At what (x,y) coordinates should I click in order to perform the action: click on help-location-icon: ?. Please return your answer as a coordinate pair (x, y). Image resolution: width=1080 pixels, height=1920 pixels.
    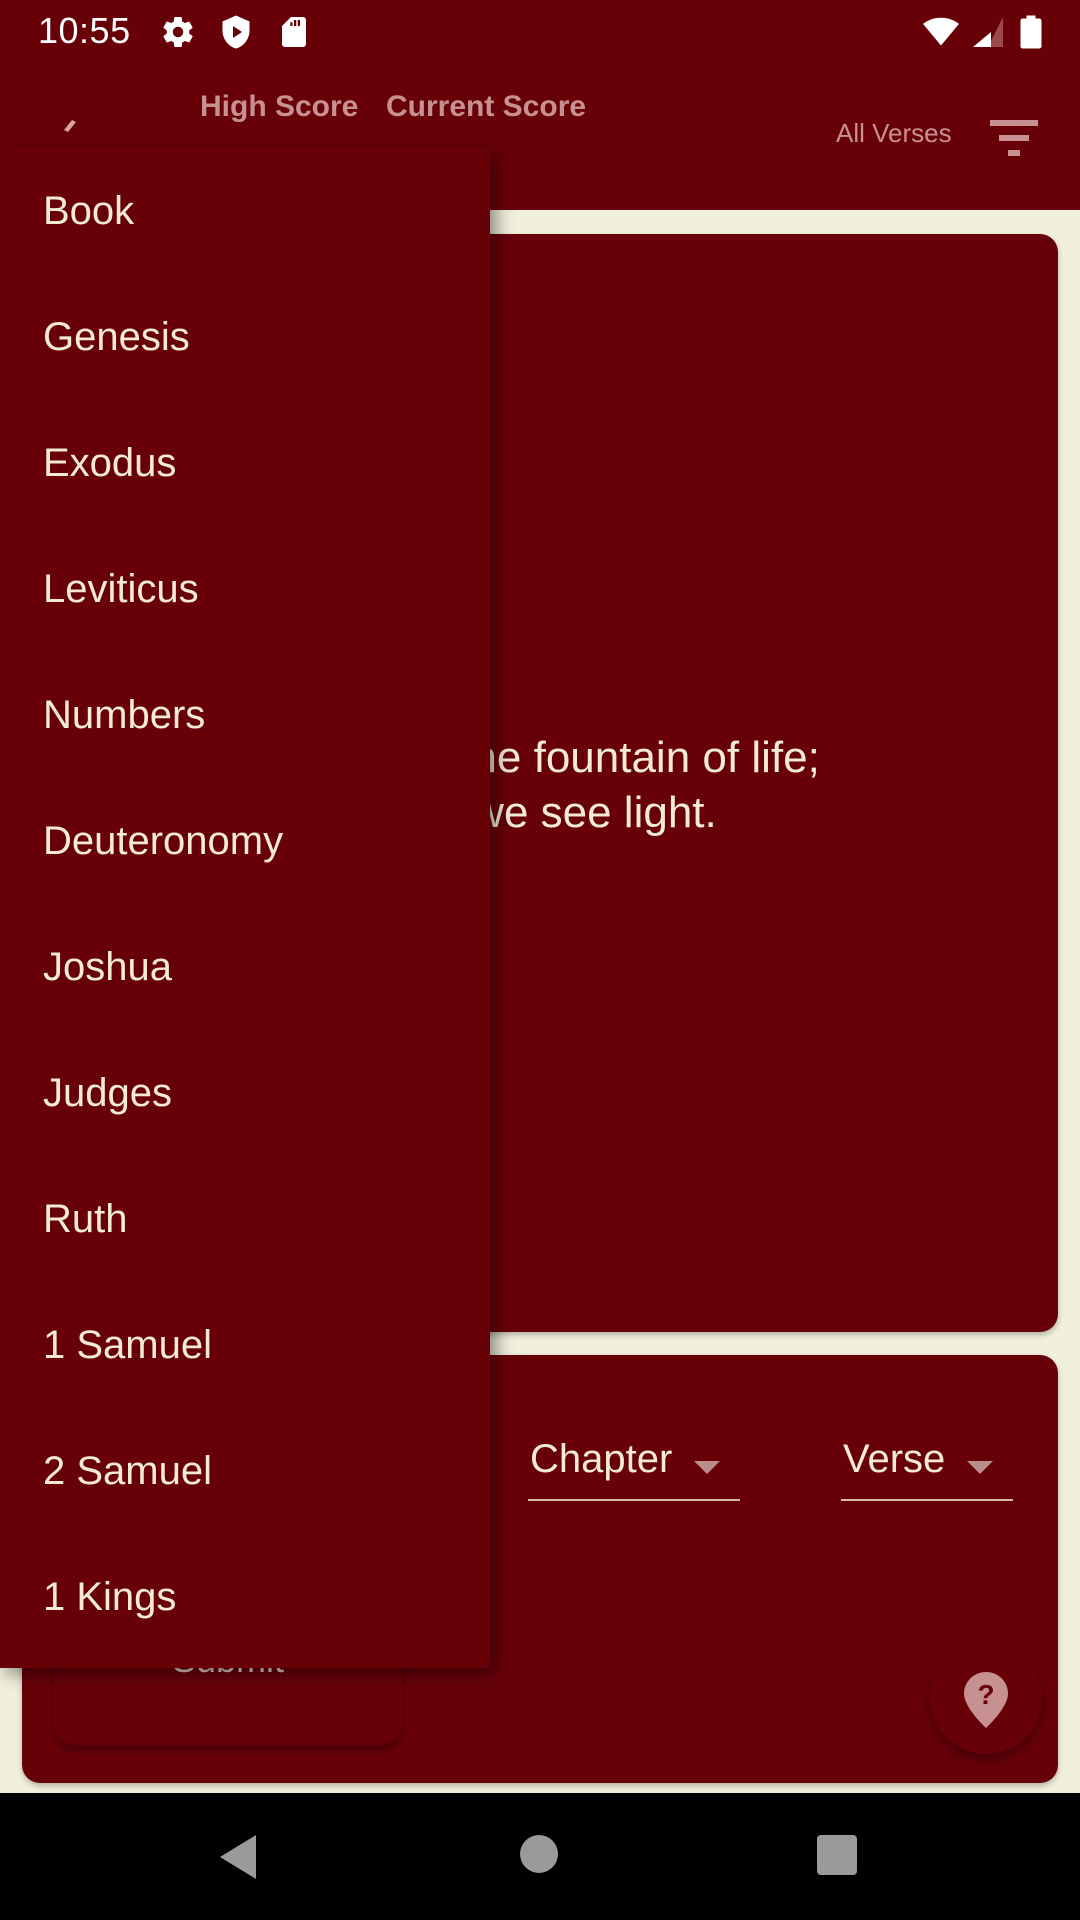
    Looking at the image, I should click on (986, 1700).